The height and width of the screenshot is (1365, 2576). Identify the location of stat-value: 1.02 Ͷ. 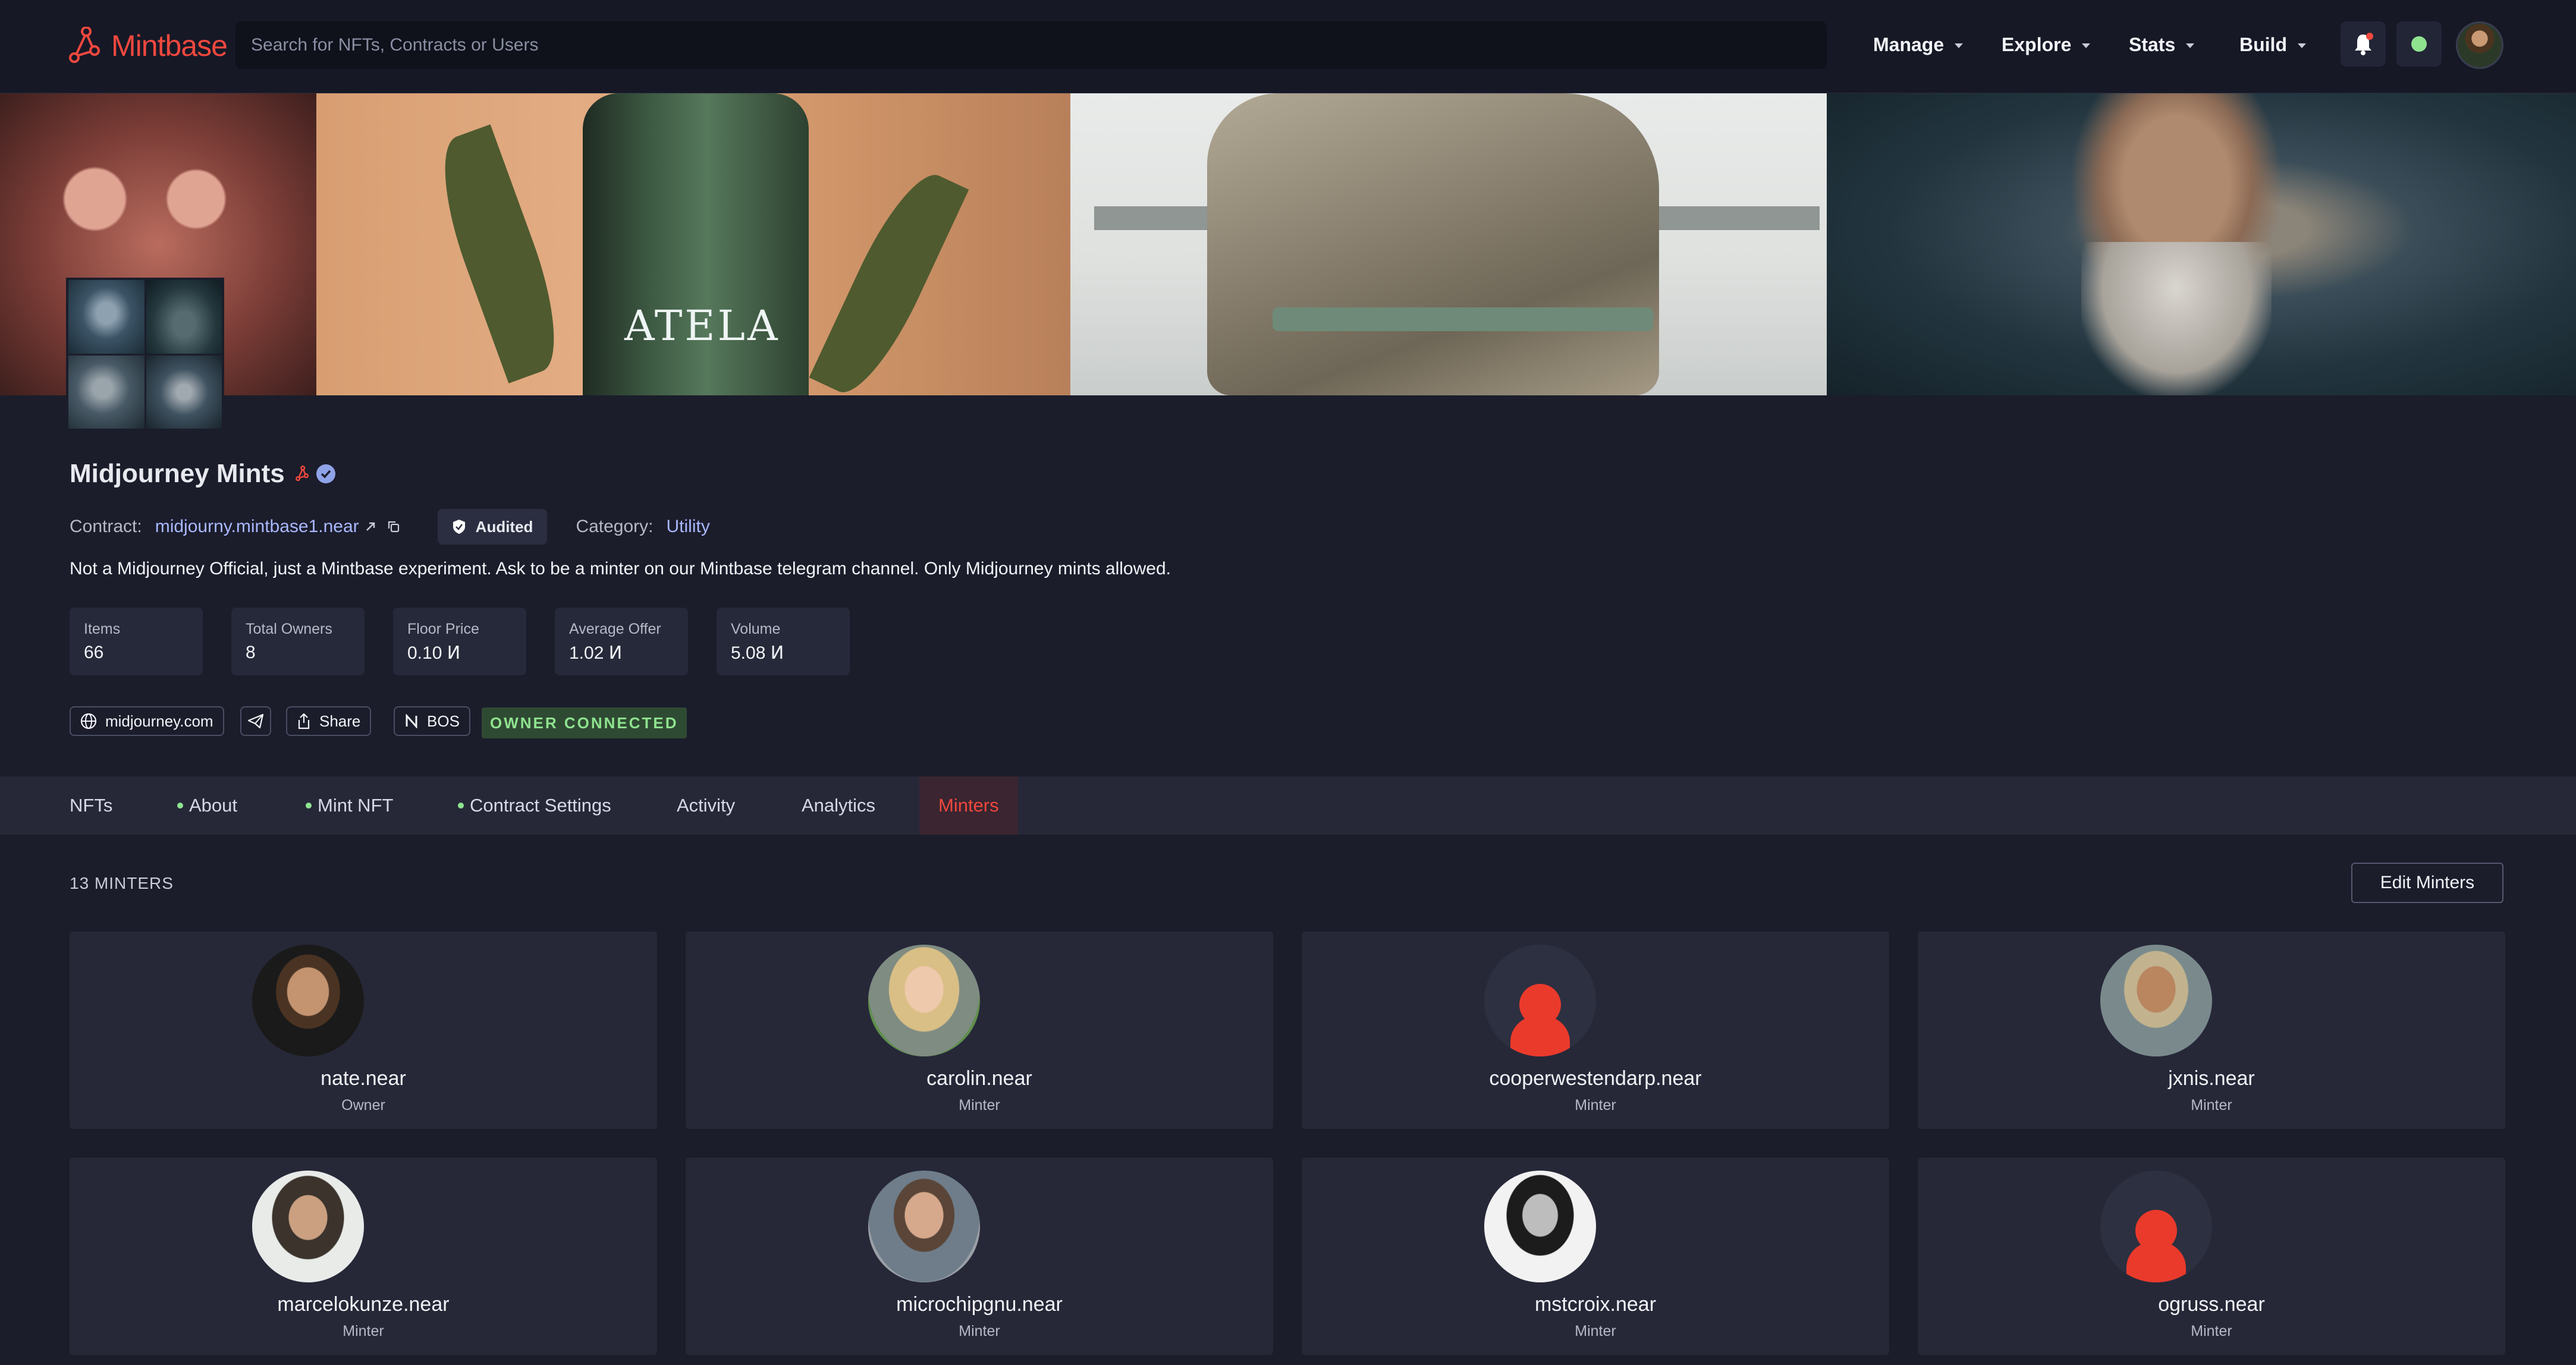
(596, 653).